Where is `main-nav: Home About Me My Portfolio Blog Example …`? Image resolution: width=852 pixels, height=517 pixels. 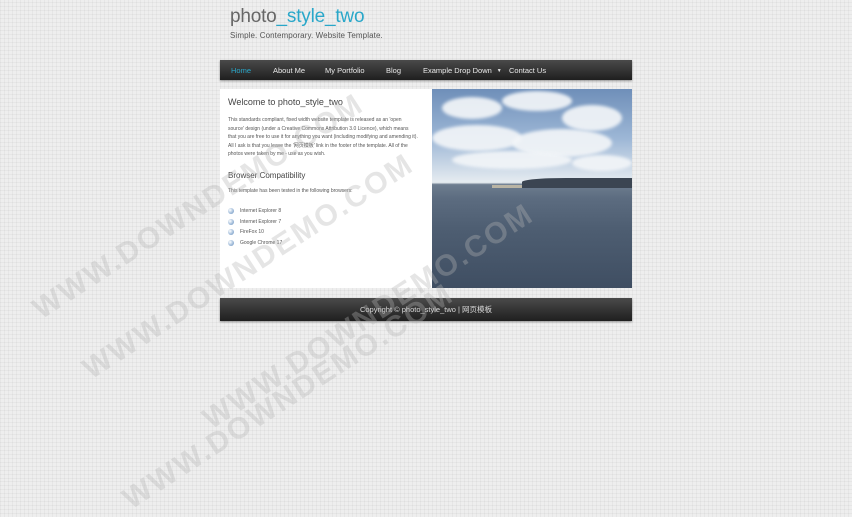 main-nav: Home About Me My Portfolio Blog Example … is located at coordinates (426, 70).